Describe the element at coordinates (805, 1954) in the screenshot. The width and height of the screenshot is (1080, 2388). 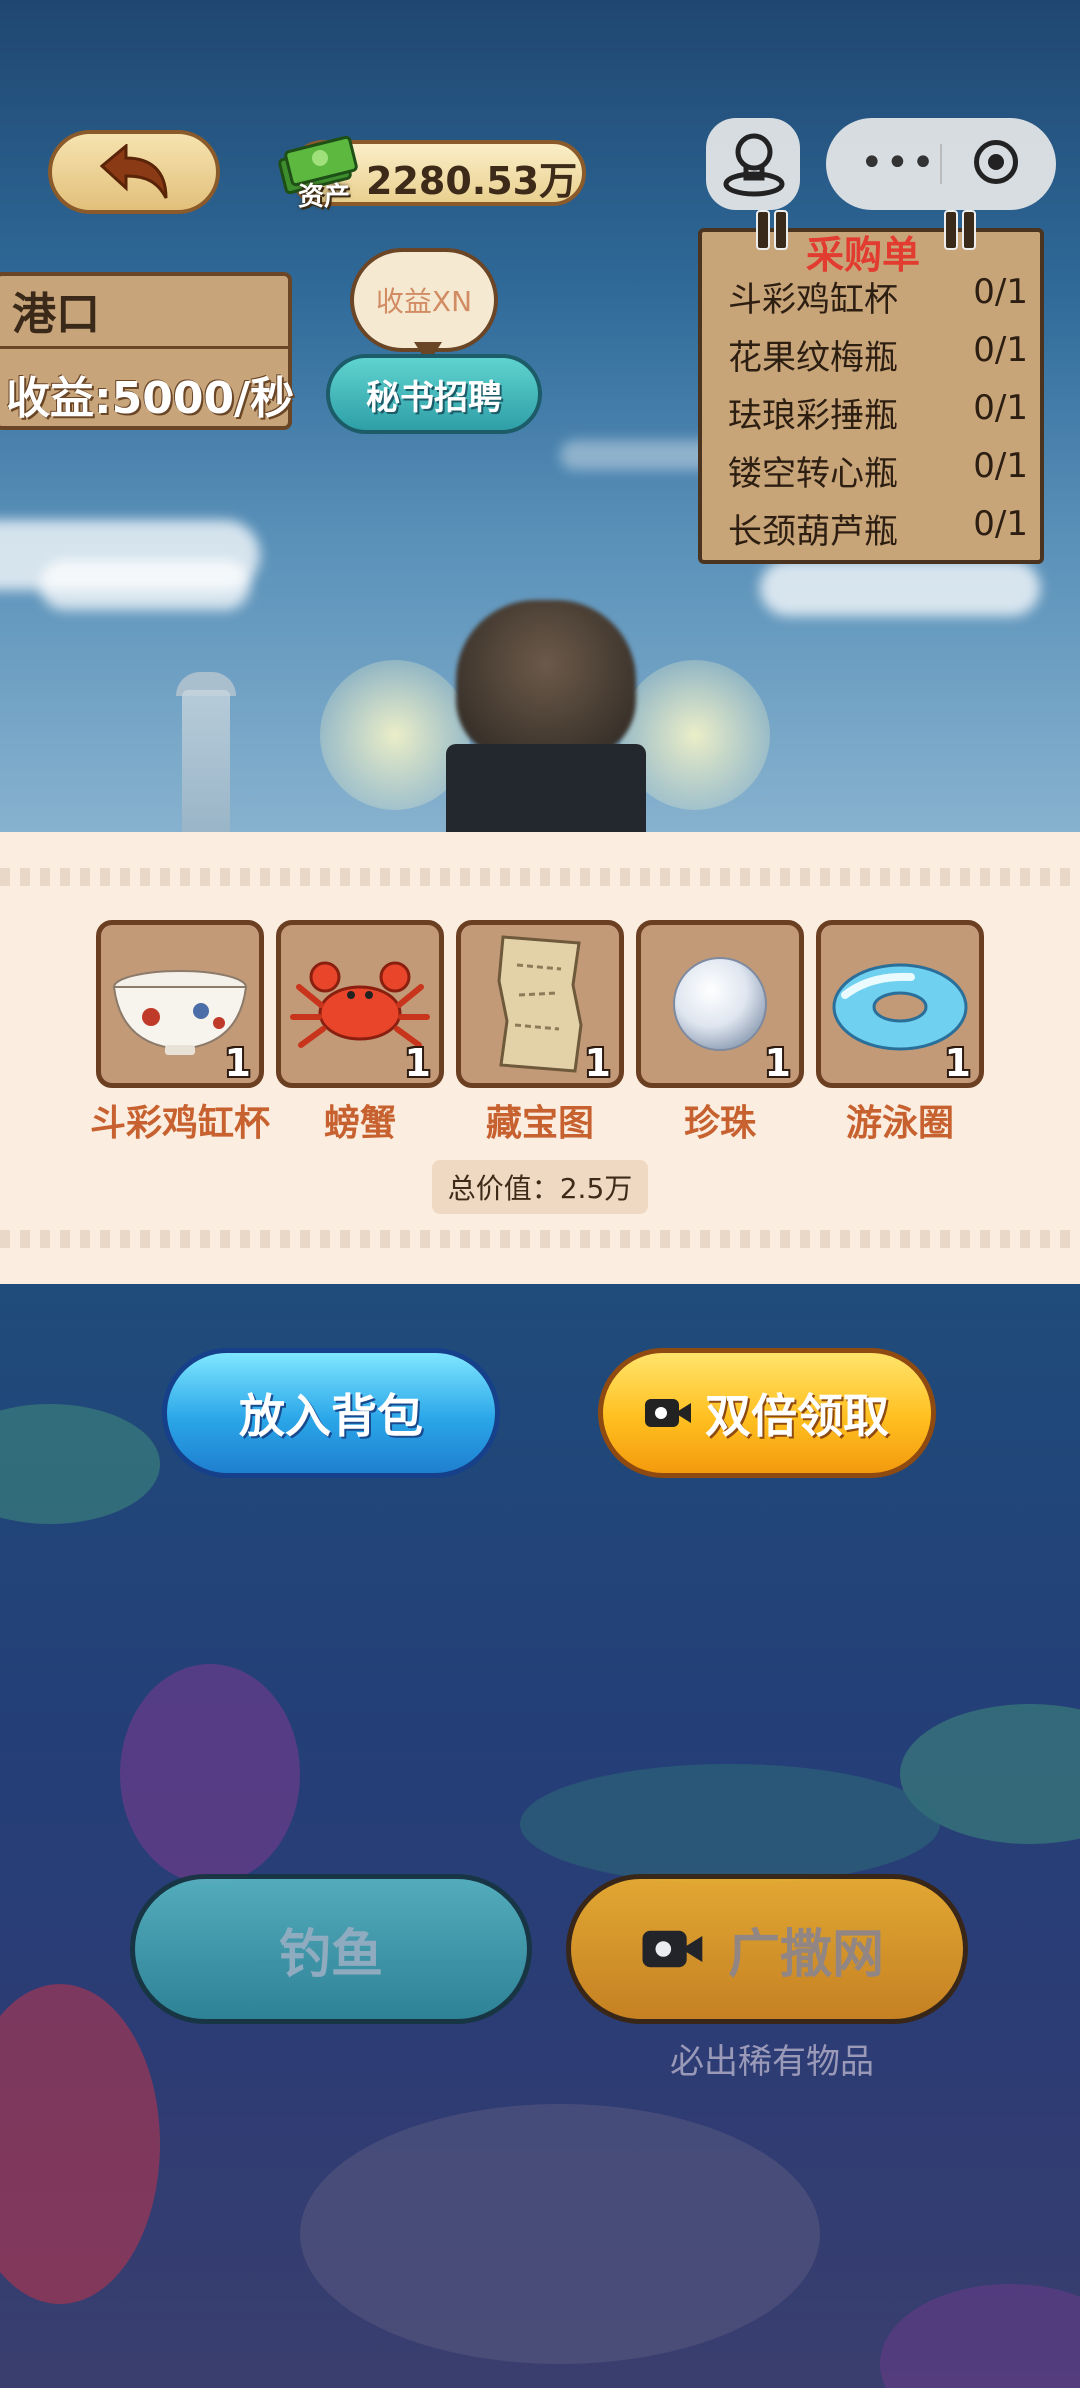
I see `cast-net-label: 广撒网` at that location.